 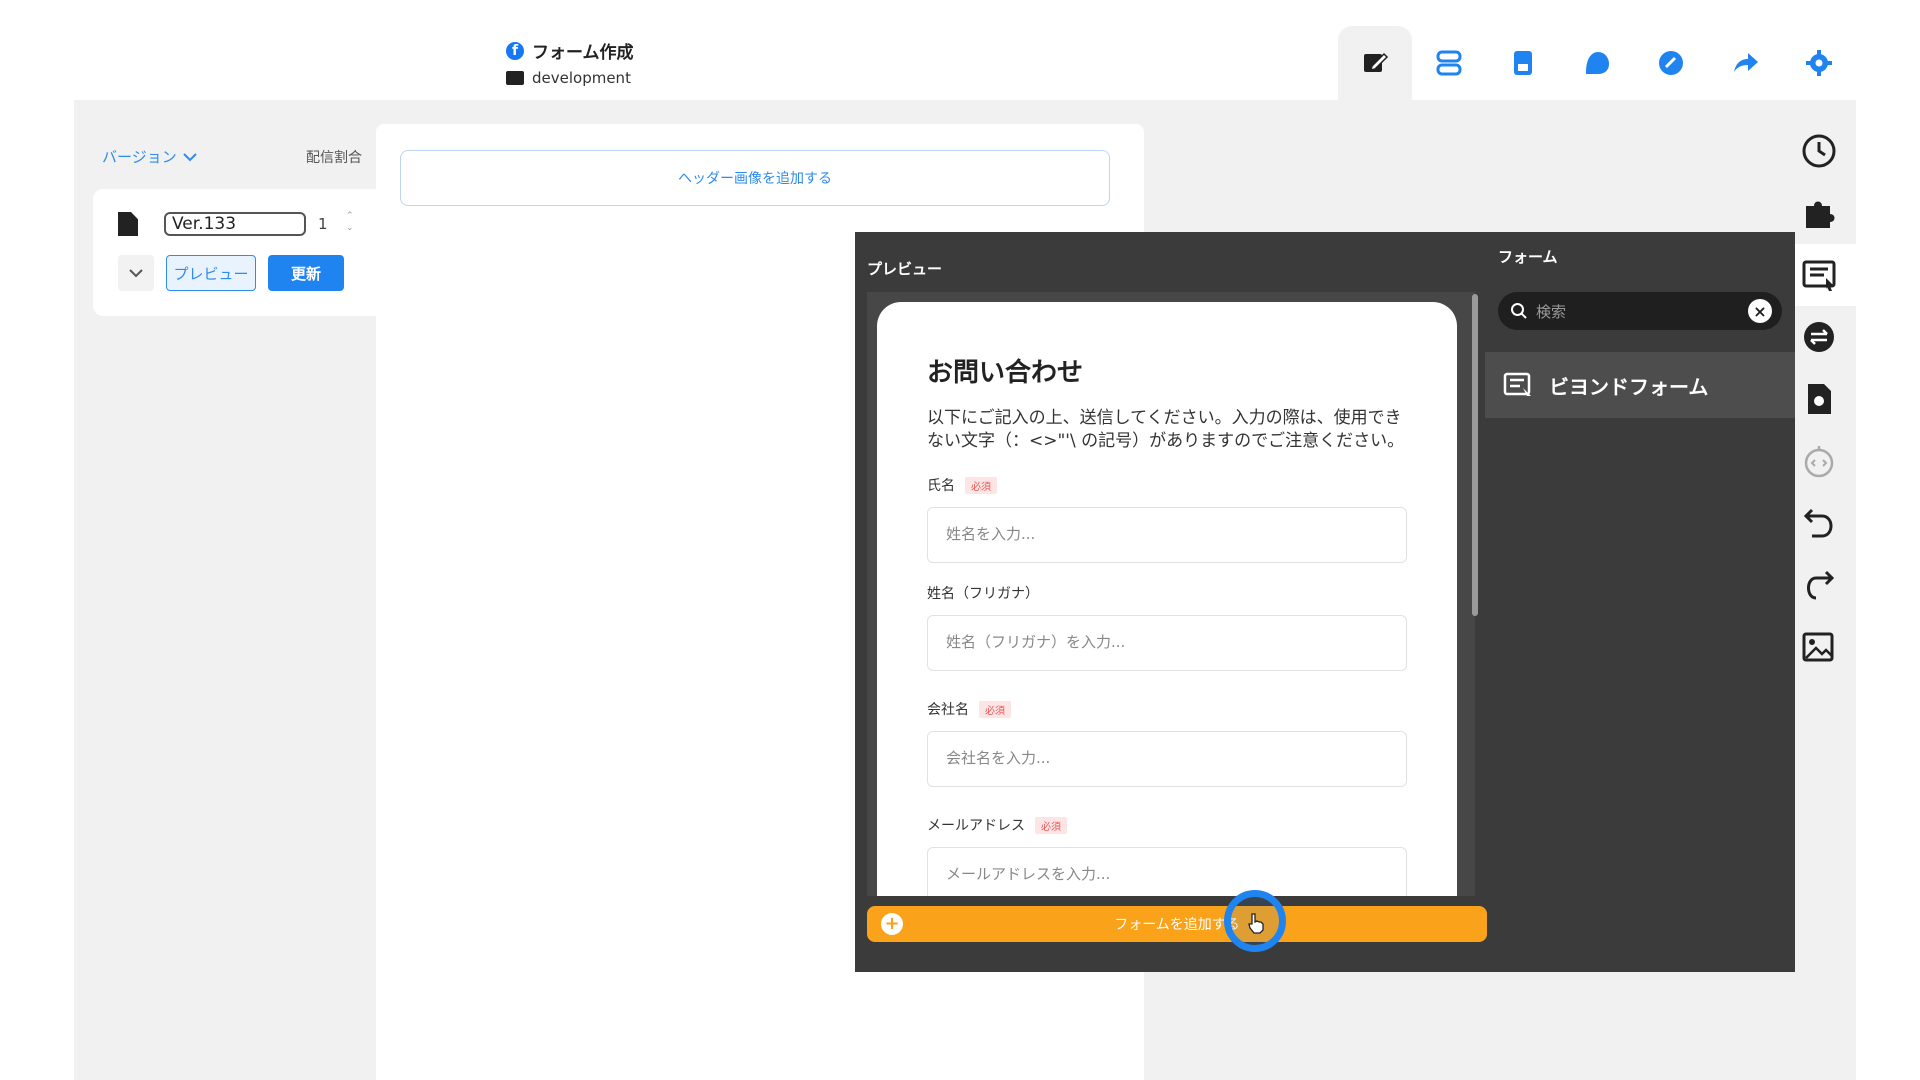 I want to click on component-item-beyond-form: ビヨンドフォーム, so click(x=1640, y=385).